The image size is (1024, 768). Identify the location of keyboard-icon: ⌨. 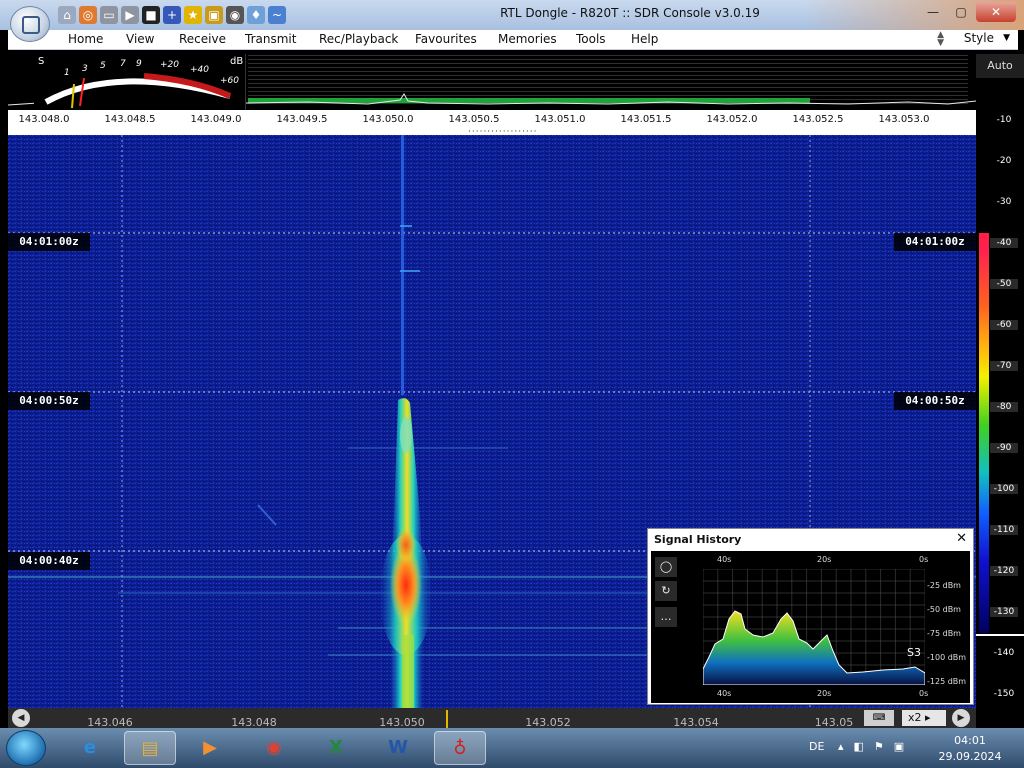
(879, 718).